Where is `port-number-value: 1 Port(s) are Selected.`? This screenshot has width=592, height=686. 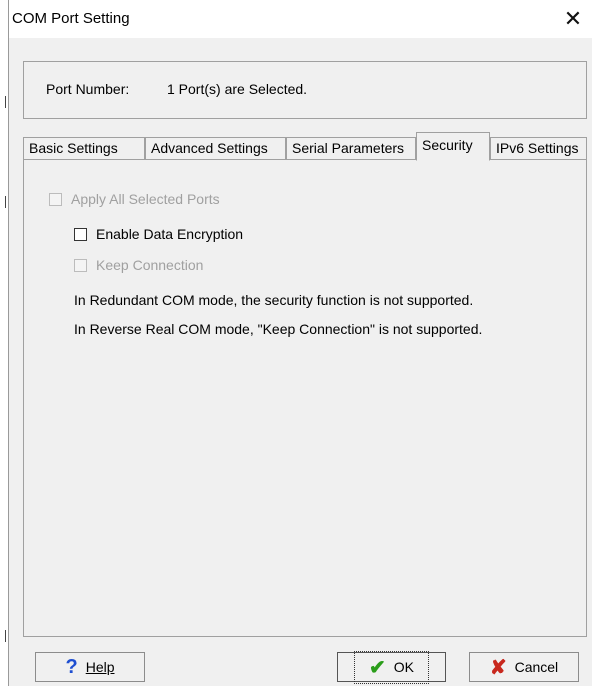
port-number-value: 1 Port(s) are Selected. is located at coordinates (237, 89).